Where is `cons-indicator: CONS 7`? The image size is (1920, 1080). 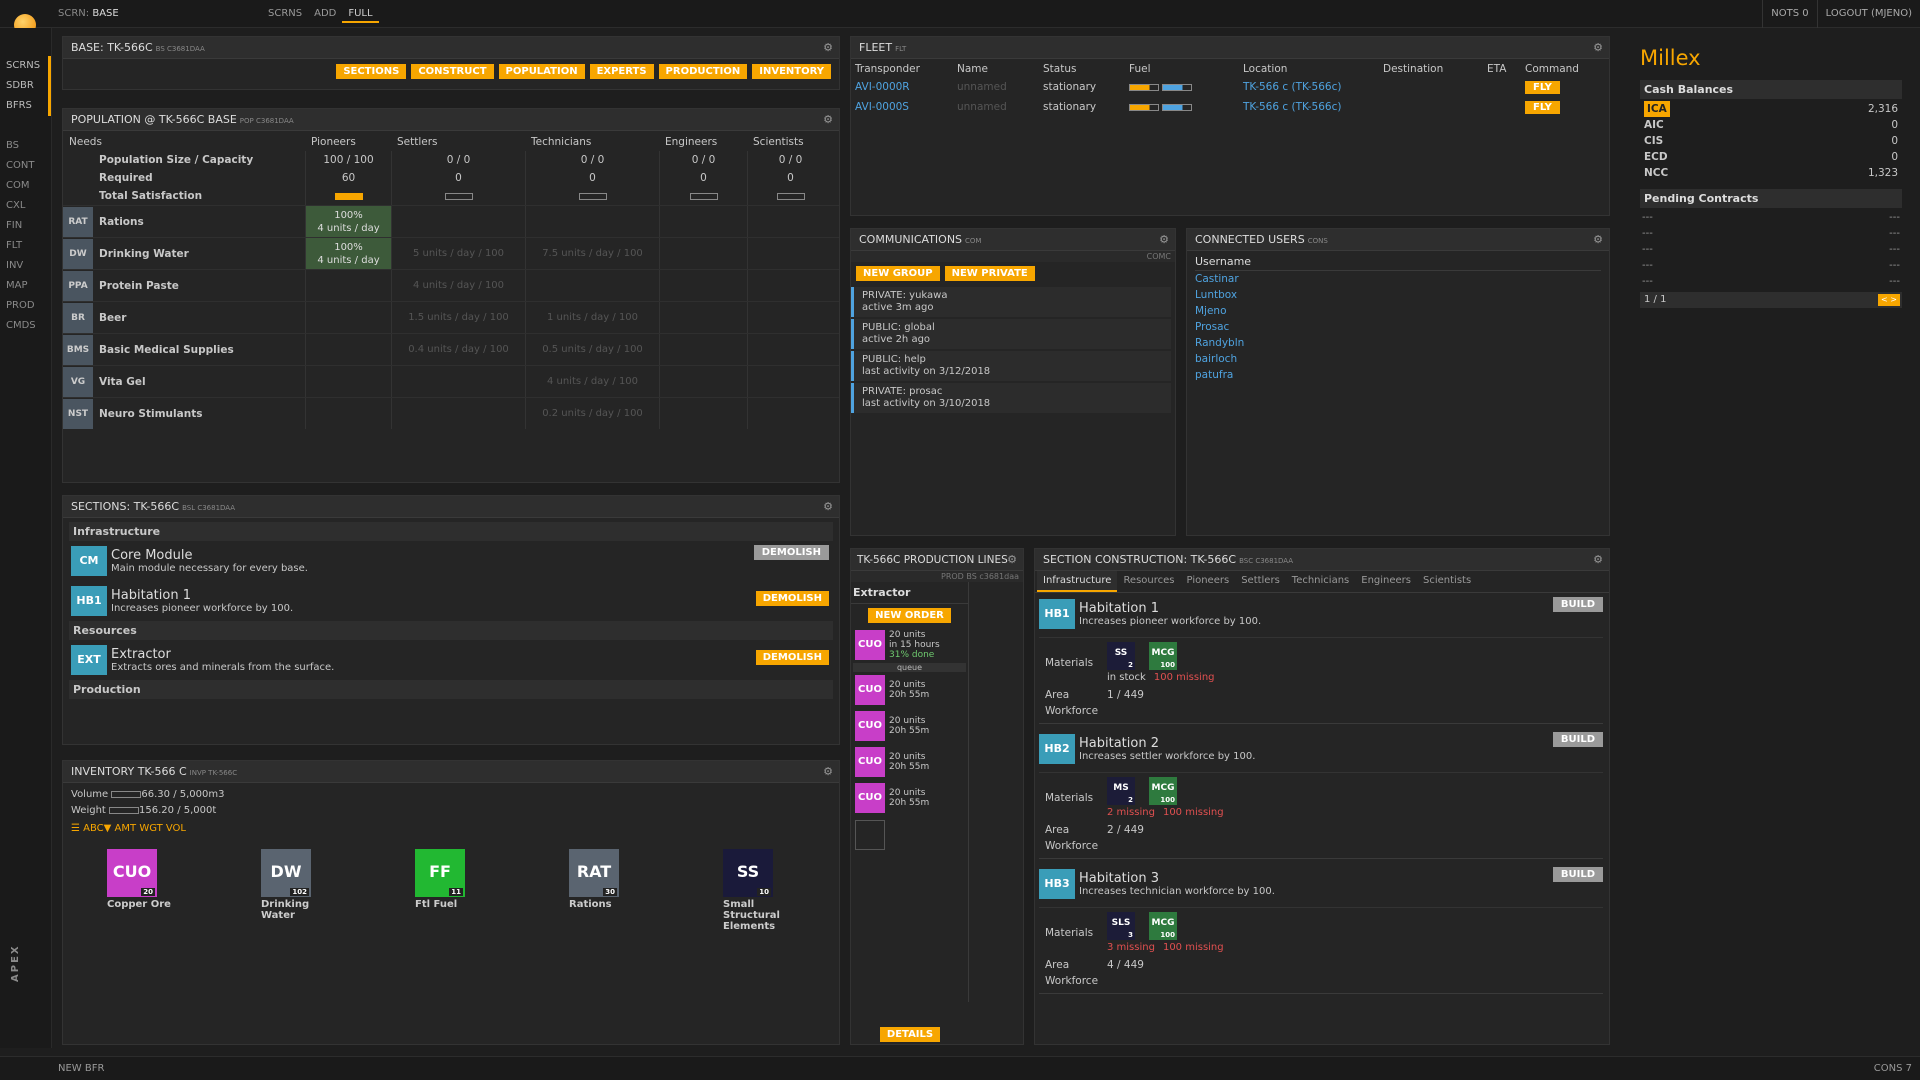
cons-indicator: CONS 7 is located at coordinates (1893, 1068).